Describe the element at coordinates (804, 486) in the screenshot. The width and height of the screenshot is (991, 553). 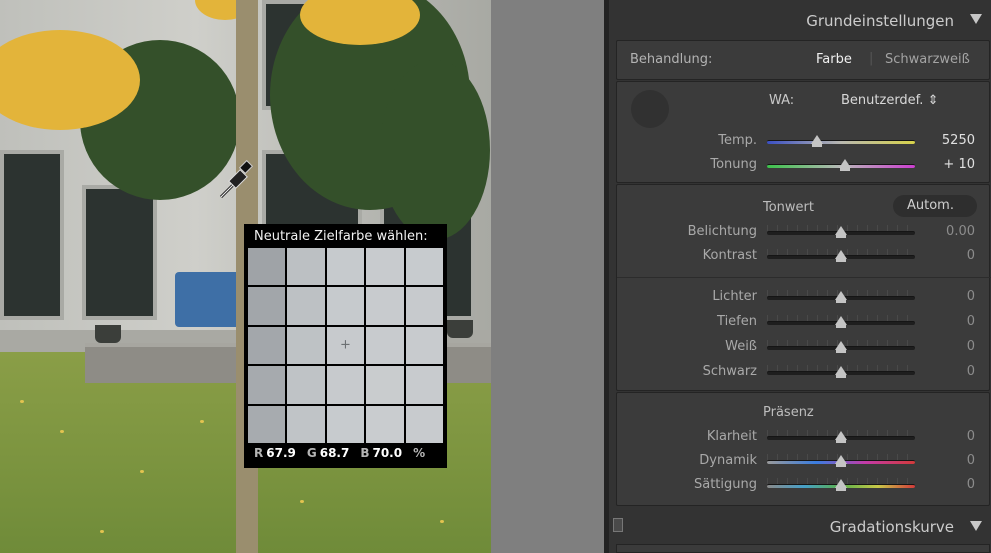
I see `slider-row-sättigung: Sättigung 0` at that location.